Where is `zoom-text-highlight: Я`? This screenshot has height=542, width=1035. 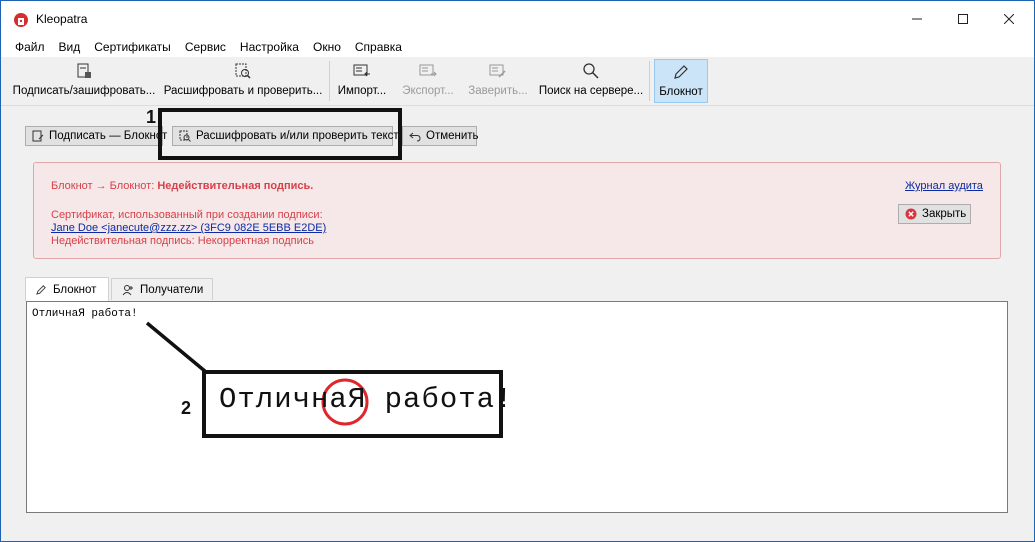
zoom-text-highlight: Я is located at coordinates (357, 399).